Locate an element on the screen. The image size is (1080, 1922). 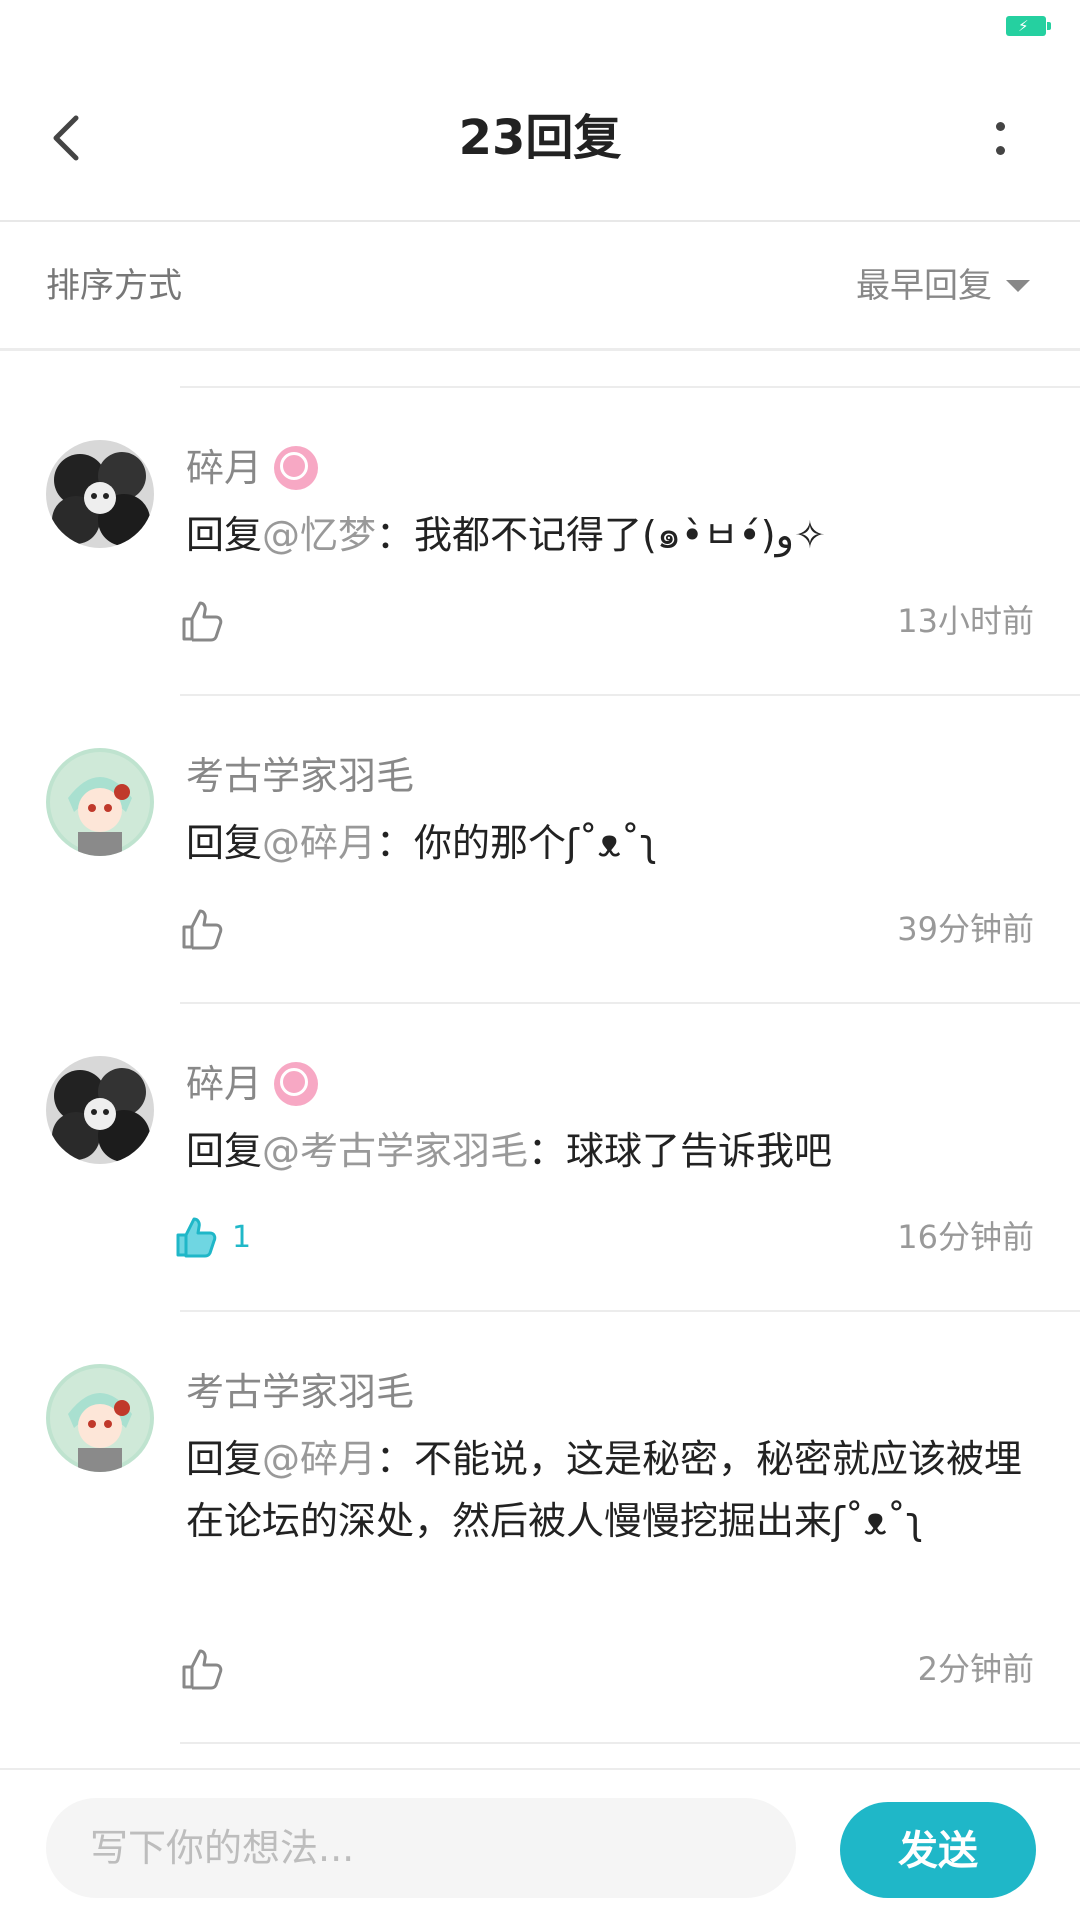
comment-input is located at coordinates (421, 1848).